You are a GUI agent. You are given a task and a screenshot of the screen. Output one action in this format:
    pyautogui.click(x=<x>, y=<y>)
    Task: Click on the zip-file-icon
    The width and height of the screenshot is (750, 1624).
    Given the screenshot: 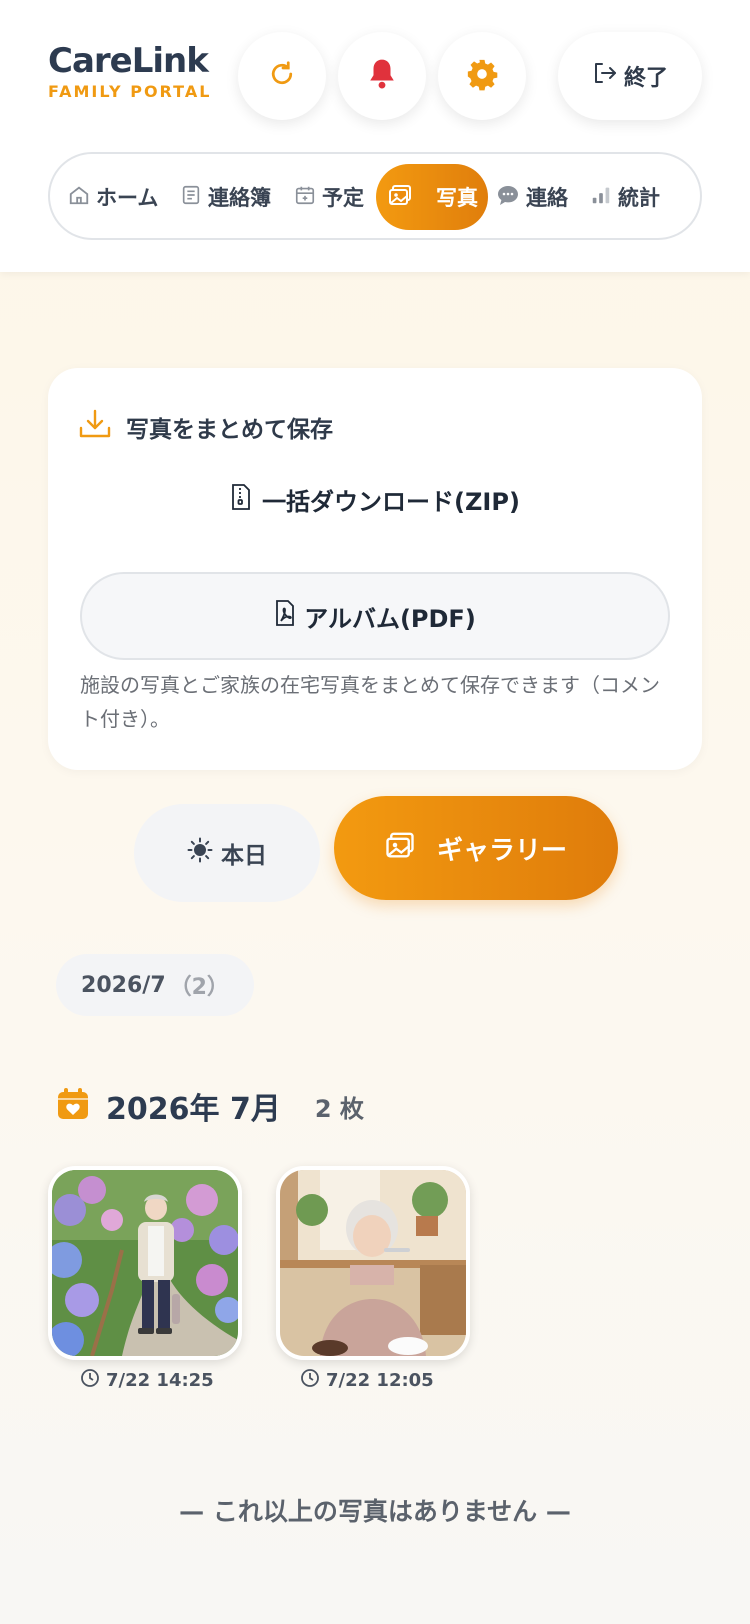 What is the action you would take?
    pyautogui.click(x=241, y=500)
    